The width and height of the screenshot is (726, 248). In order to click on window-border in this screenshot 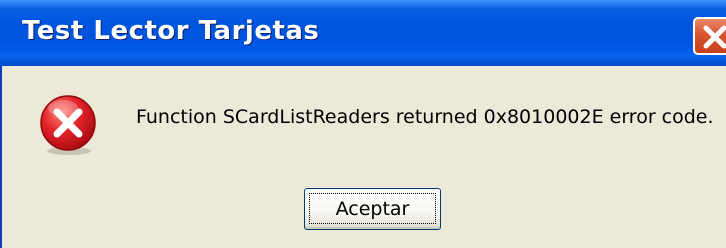, I will do `click(1, 157)`.